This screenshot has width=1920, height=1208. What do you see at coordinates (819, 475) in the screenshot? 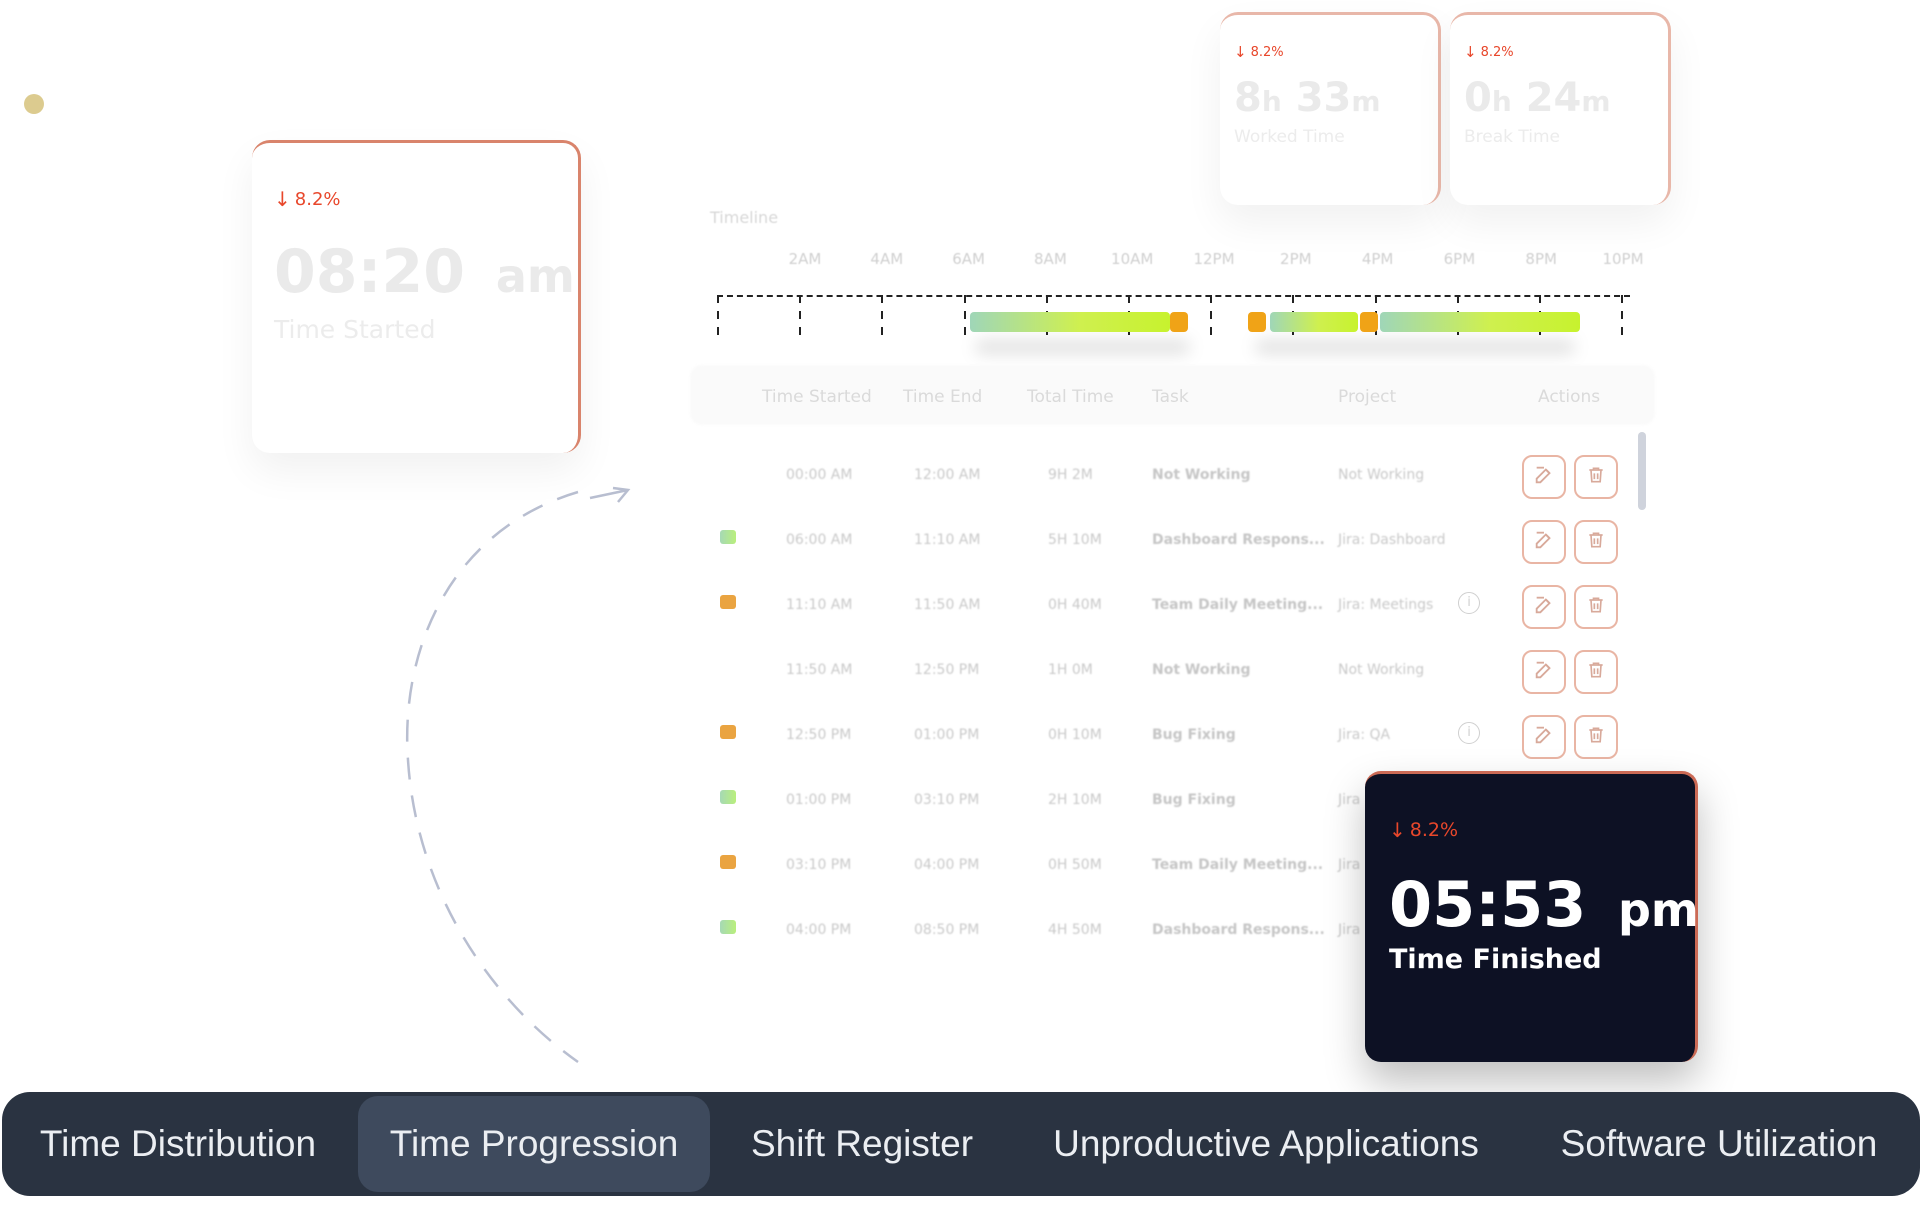
I see `cell-time-started: 00:00 AM` at bounding box center [819, 475].